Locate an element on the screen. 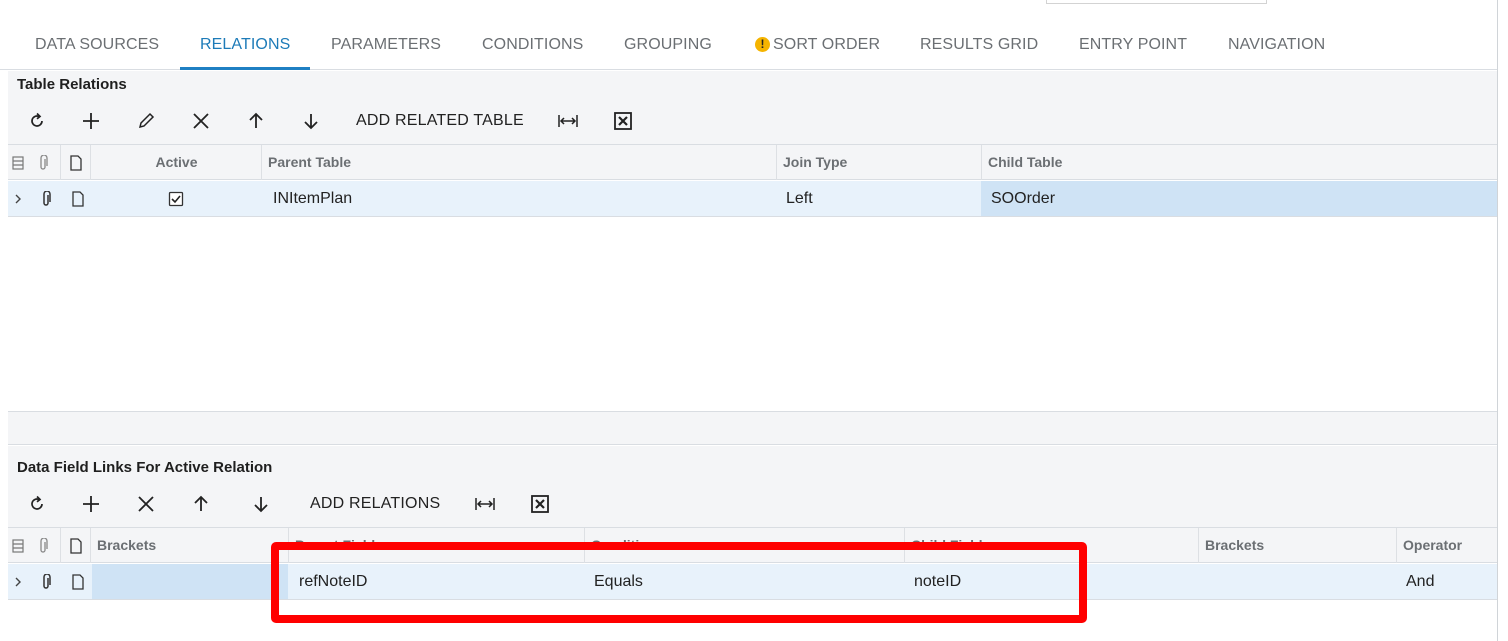 The height and width of the screenshot is (641, 1508). column-operator: Operator is located at coordinates (1446, 545).